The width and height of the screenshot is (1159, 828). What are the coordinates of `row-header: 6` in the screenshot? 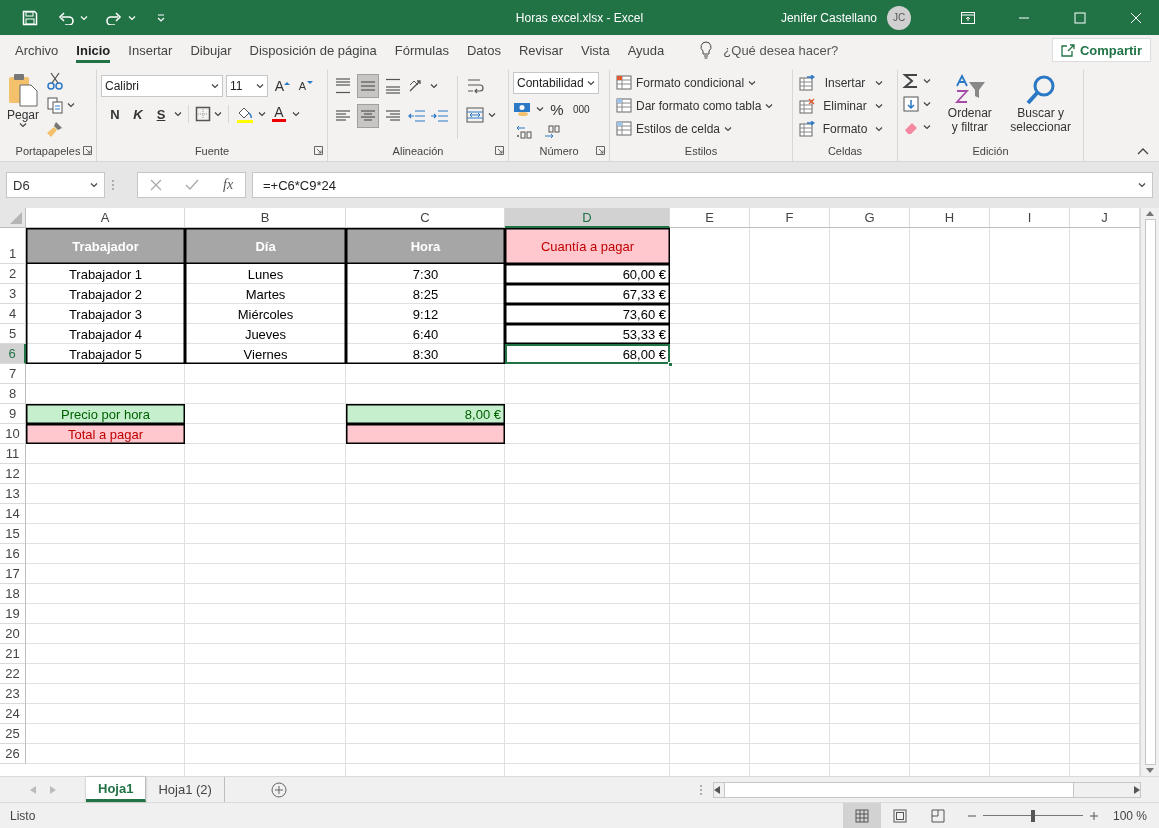 It's located at (13, 354).